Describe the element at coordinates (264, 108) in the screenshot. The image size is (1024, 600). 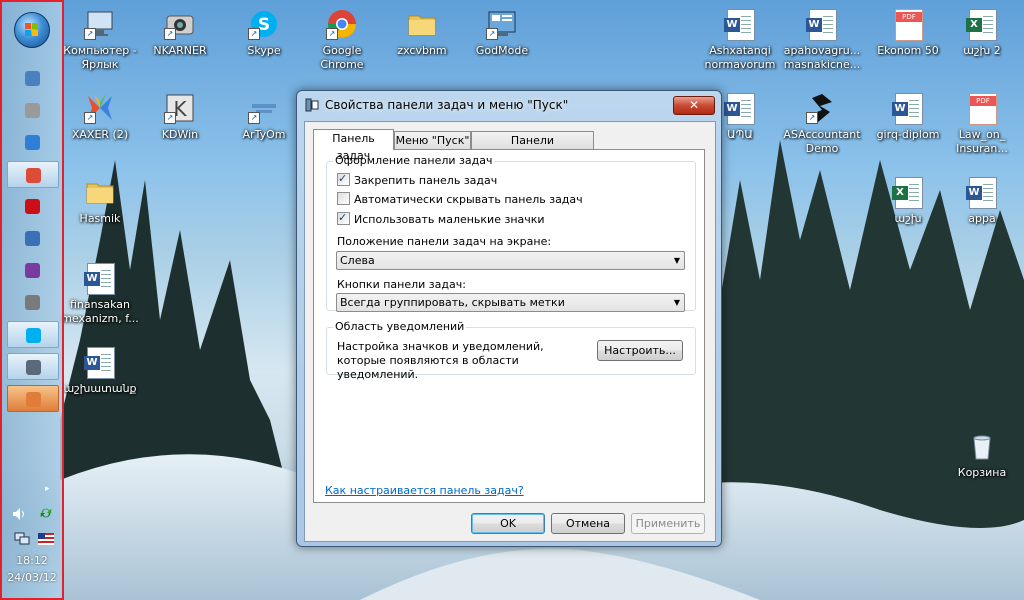
I see `network-icon: ↗` at that location.